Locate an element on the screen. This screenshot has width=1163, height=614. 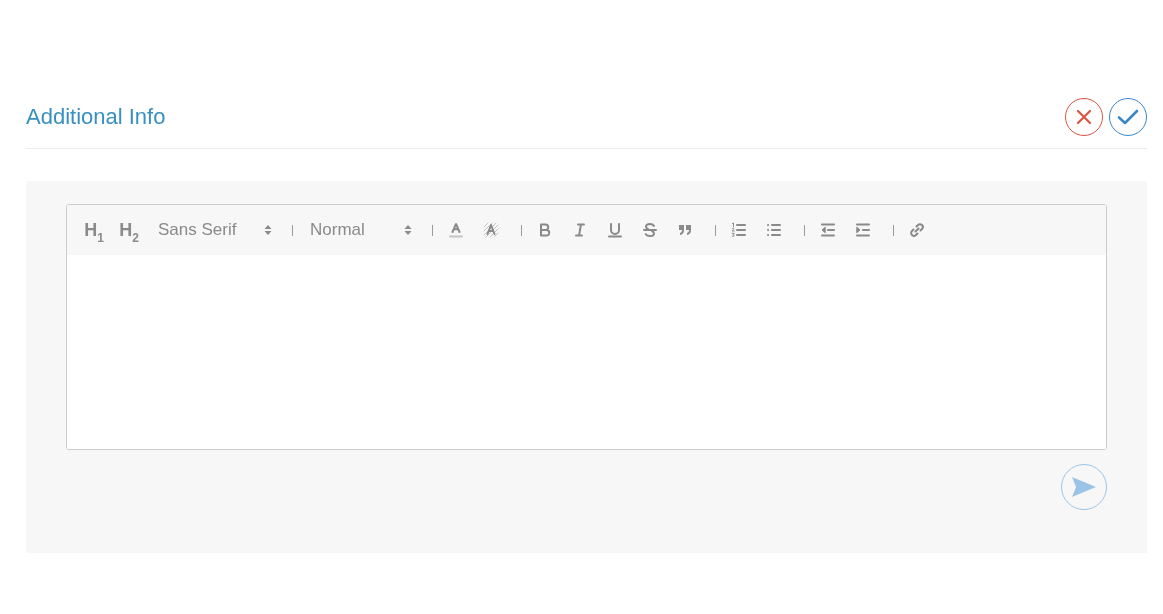
check-icon is located at coordinates (1128, 117).